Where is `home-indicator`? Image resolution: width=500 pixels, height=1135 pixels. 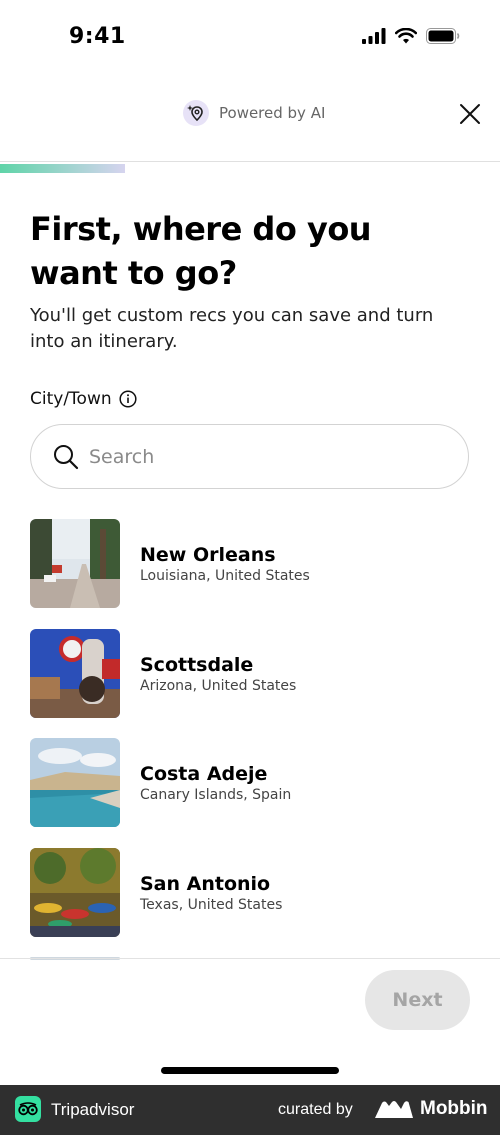 home-indicator is located at coordinates (250, 1070).